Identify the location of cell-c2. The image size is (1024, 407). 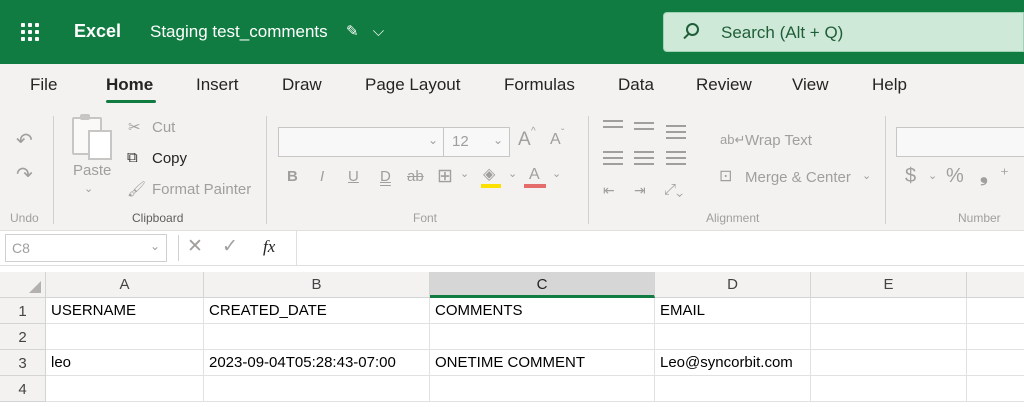
(542, 337).